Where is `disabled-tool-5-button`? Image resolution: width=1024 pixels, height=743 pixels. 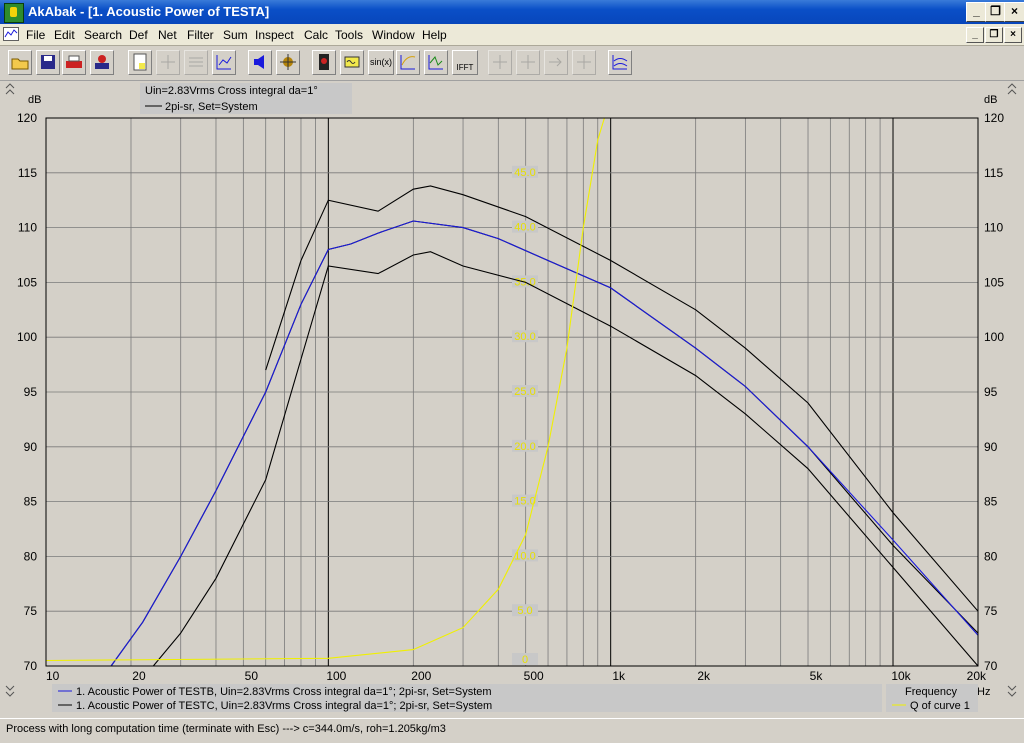 disabled-tool-5-button is located at coordinates (556, 62).